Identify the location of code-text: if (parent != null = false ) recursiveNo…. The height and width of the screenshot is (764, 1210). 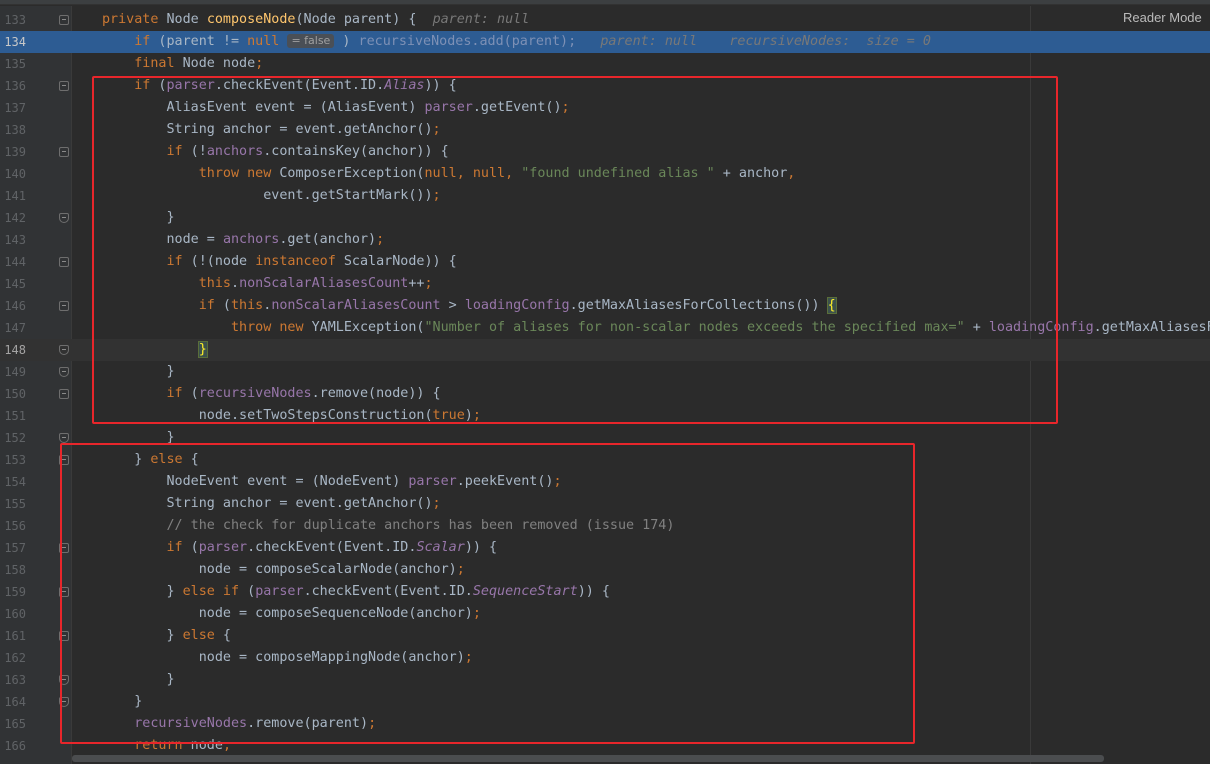
(532, 41).